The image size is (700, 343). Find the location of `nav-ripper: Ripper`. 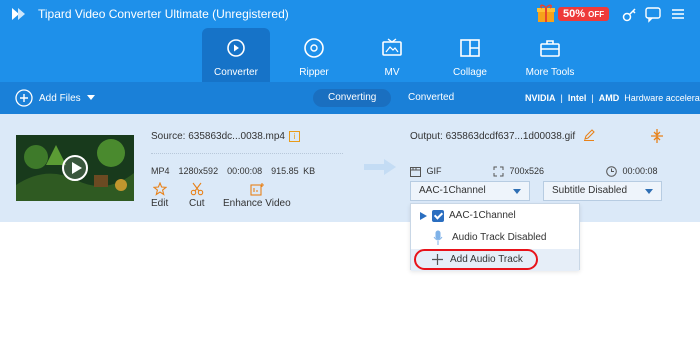

nav-ripper: Ripper is located at coordinates (314, 55).